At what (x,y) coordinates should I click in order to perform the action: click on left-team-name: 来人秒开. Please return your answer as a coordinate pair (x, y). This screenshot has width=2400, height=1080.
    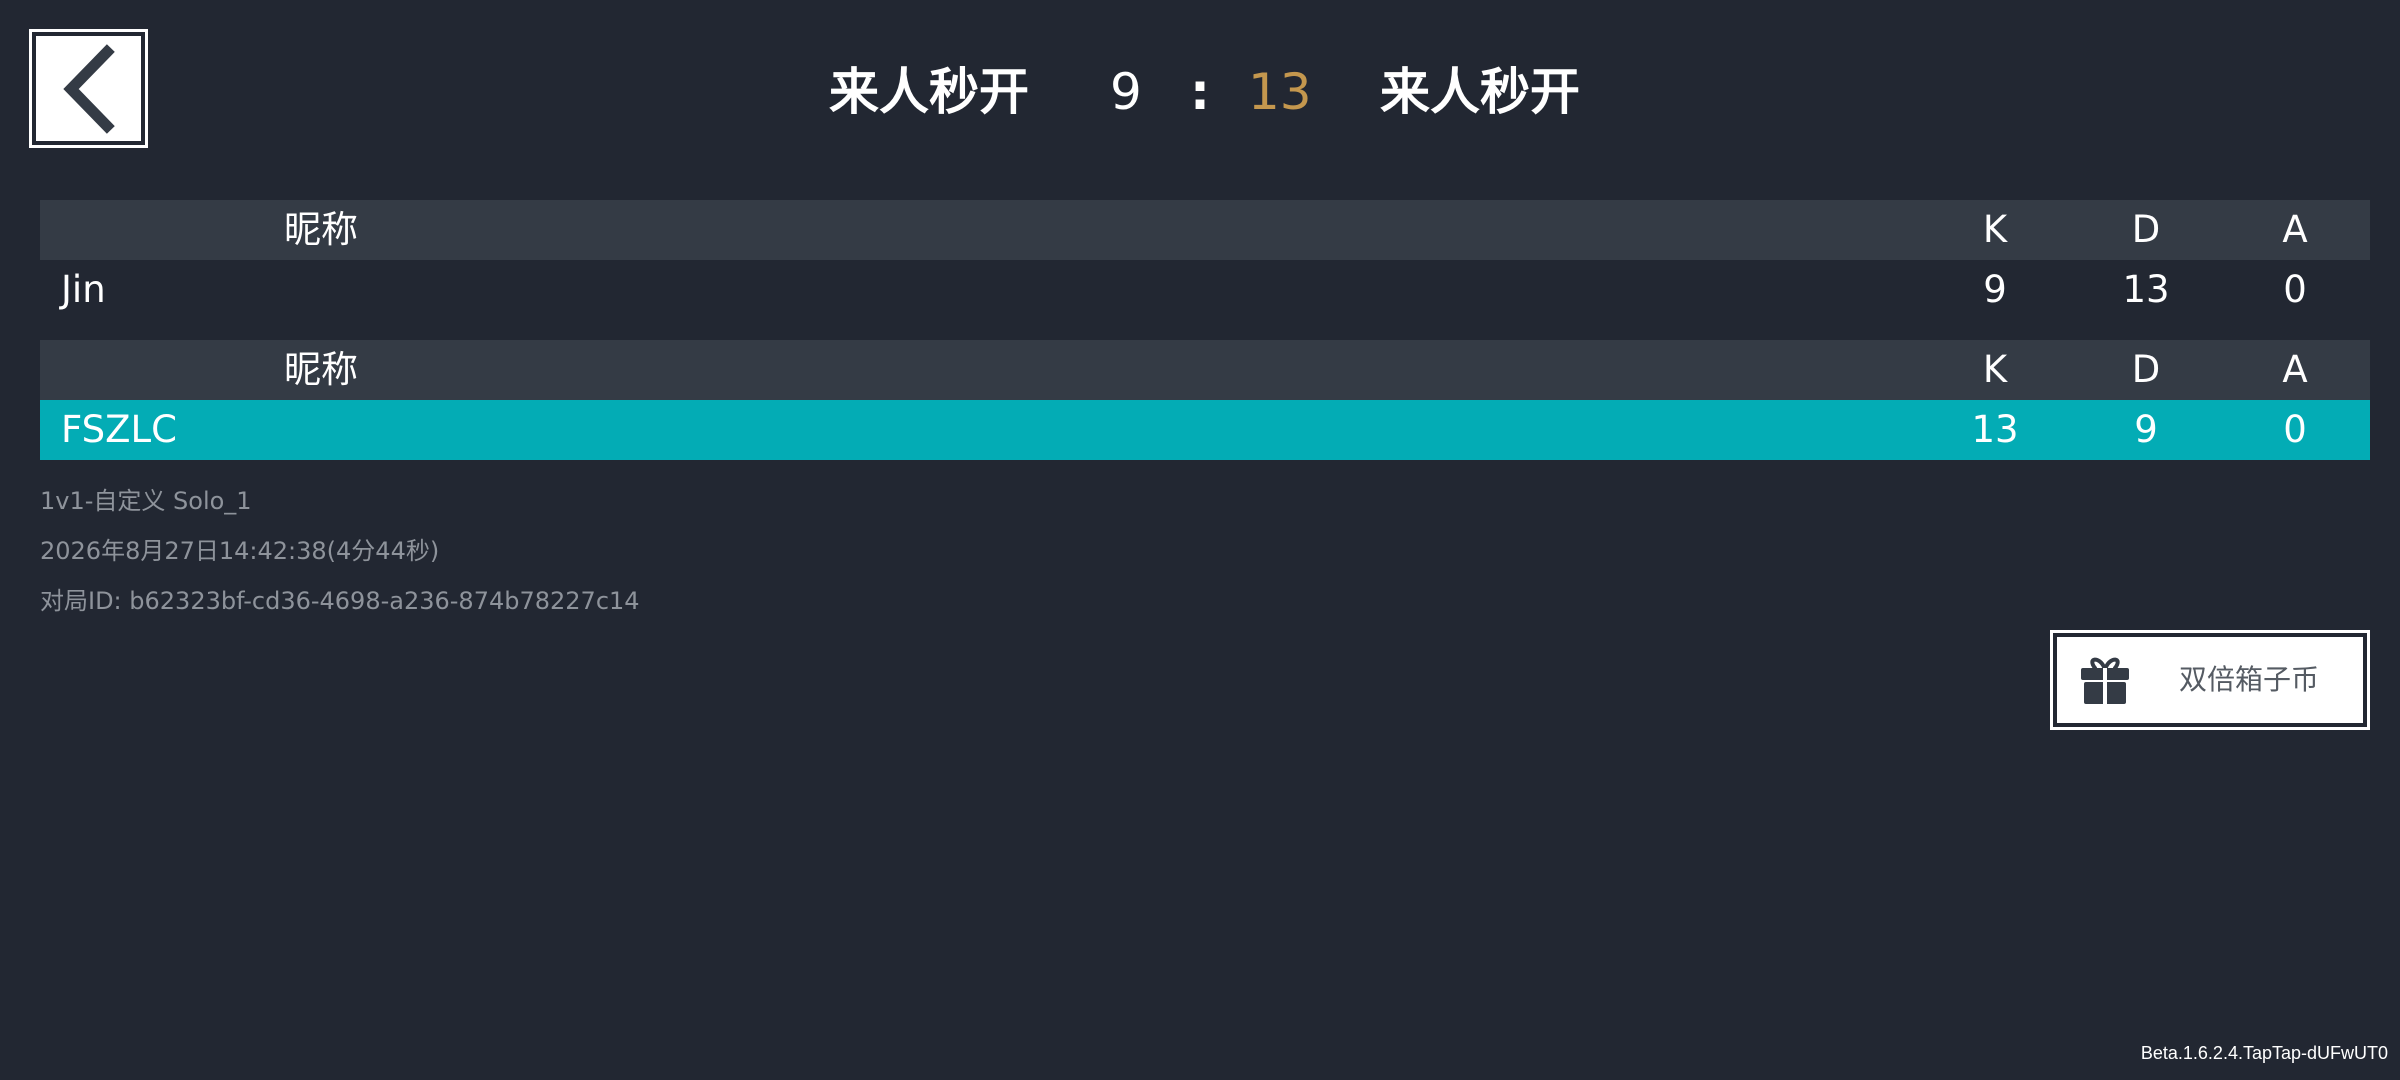
    Looking at the image, I should click on (929, 92).